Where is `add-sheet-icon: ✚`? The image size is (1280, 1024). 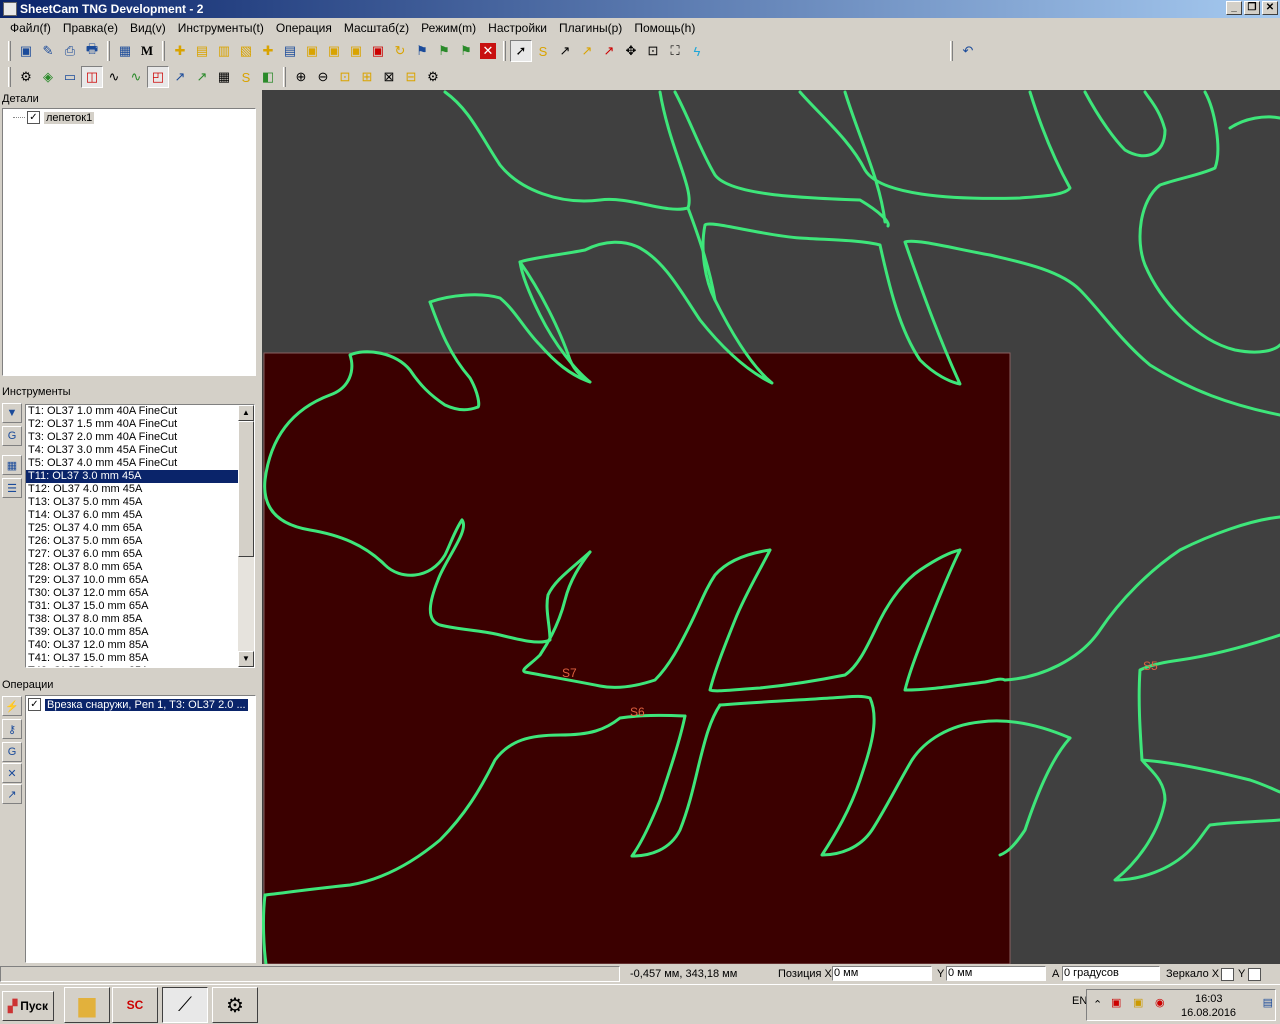 add-sheet-icon: ✚ is located at coordinates (268, 51).